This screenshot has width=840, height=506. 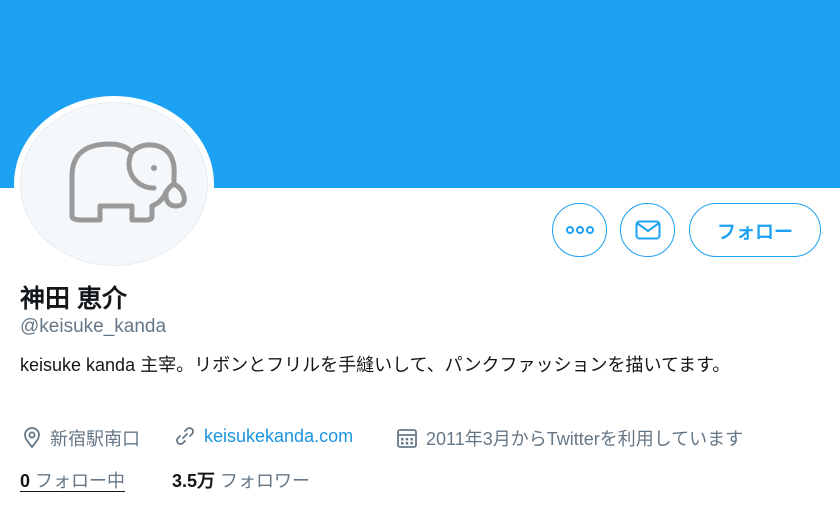 I want to click on location-pin-icon, so click(x=32, y=438).